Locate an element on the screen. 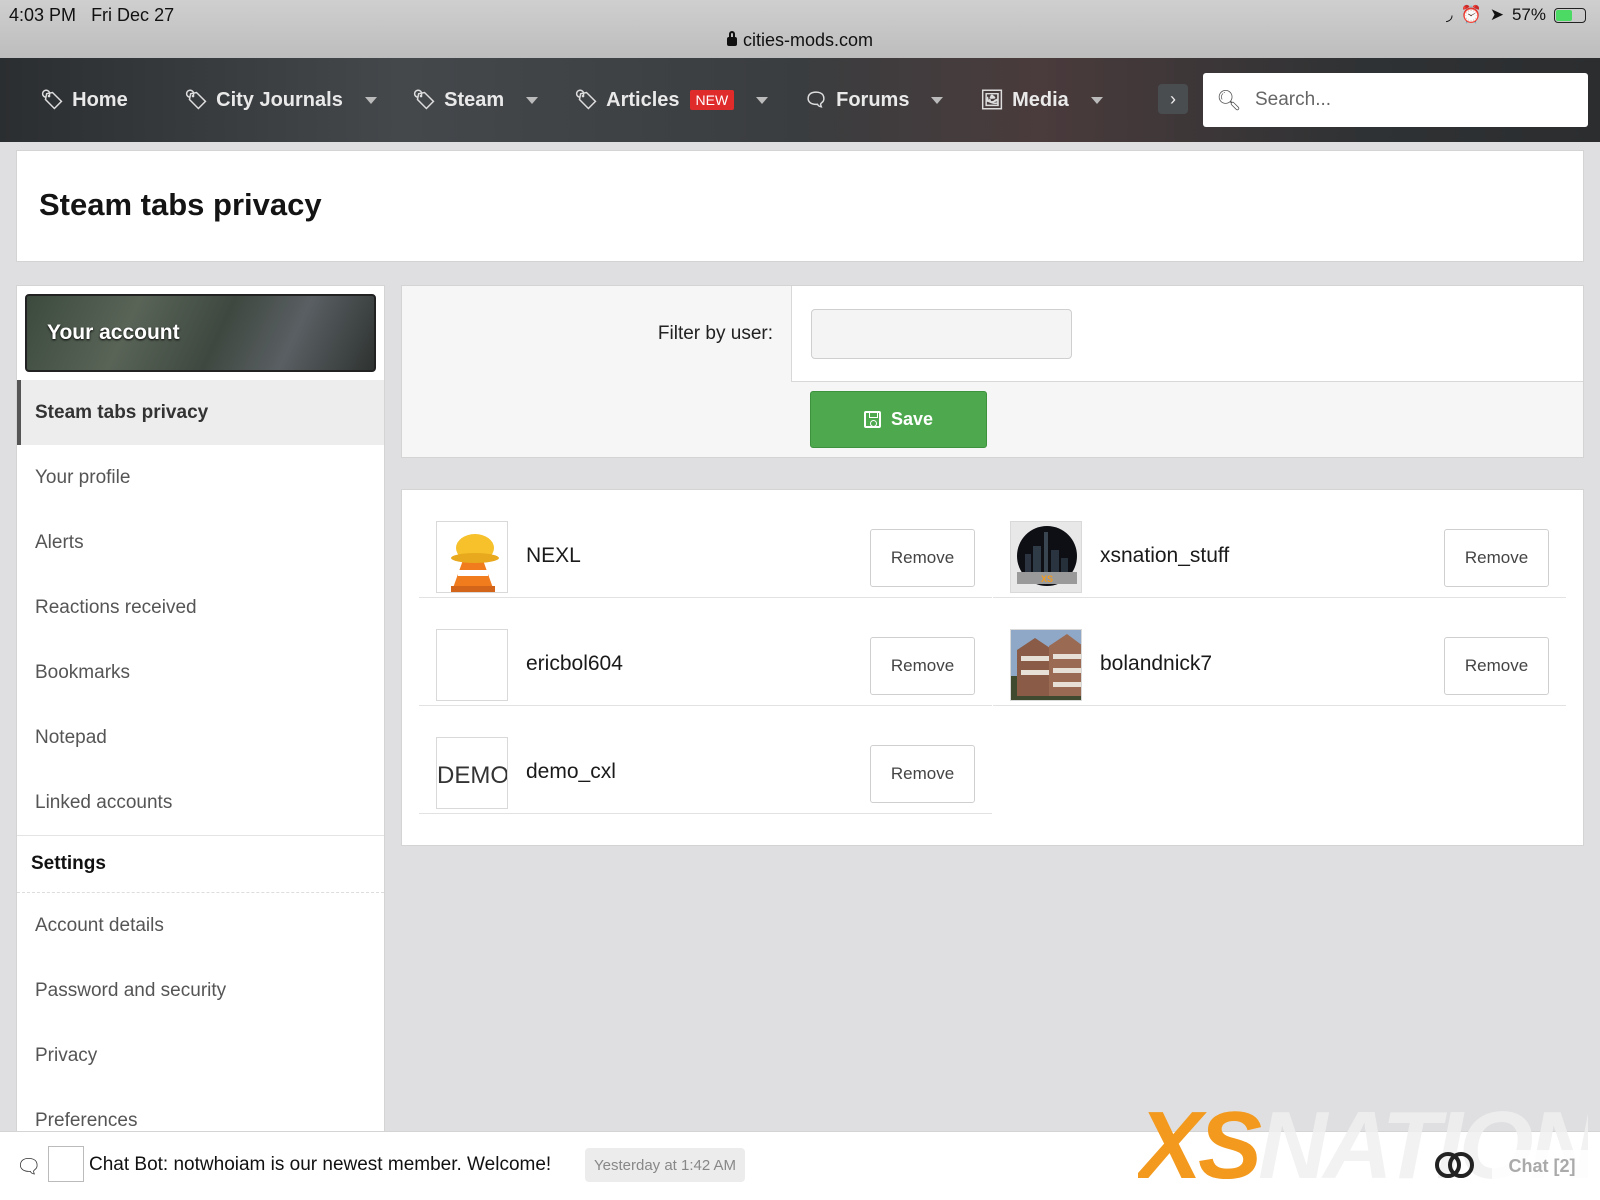 The height and width of the screenshot is (1200, 1600). filter-panel: Filter by user: Save is located at coordinates (992, 371).